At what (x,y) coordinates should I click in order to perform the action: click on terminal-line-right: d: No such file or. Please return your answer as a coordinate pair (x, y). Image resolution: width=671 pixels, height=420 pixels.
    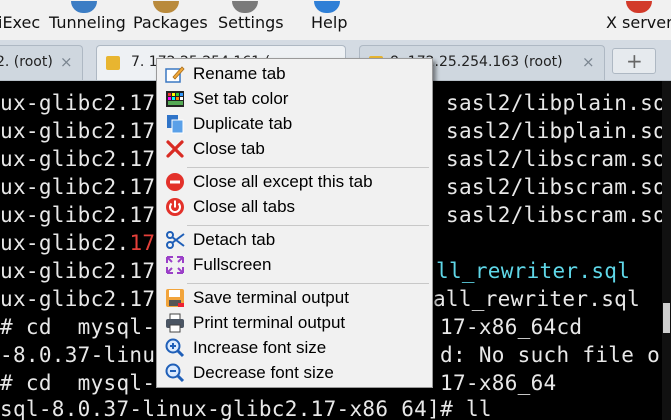
    Looking at the image, I should click on (555, 355).